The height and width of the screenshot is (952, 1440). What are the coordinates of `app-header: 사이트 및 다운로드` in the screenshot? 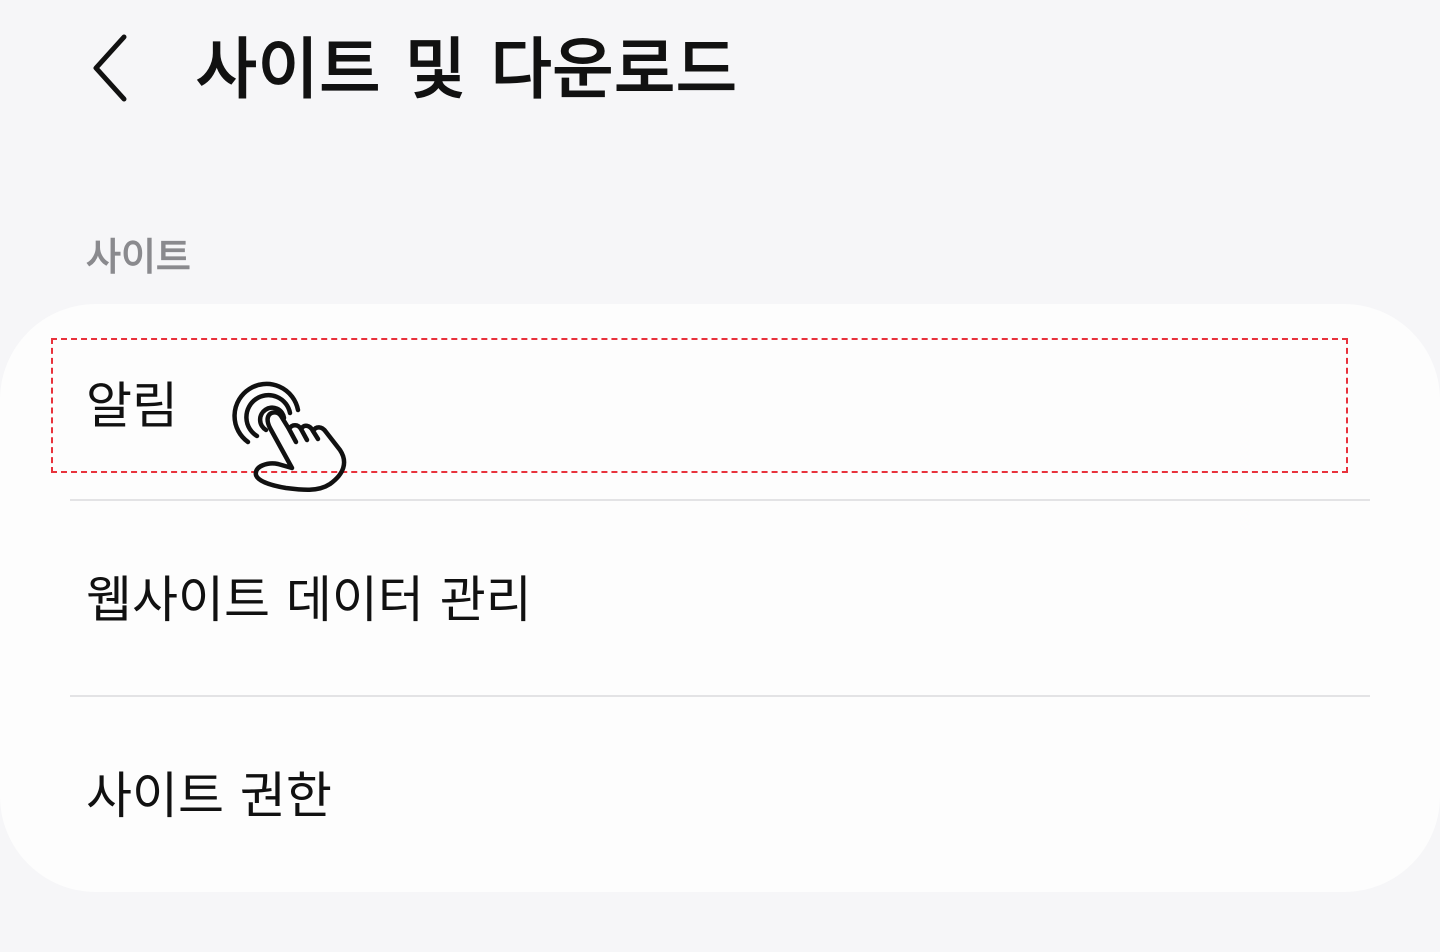 It's located at (720, 70).